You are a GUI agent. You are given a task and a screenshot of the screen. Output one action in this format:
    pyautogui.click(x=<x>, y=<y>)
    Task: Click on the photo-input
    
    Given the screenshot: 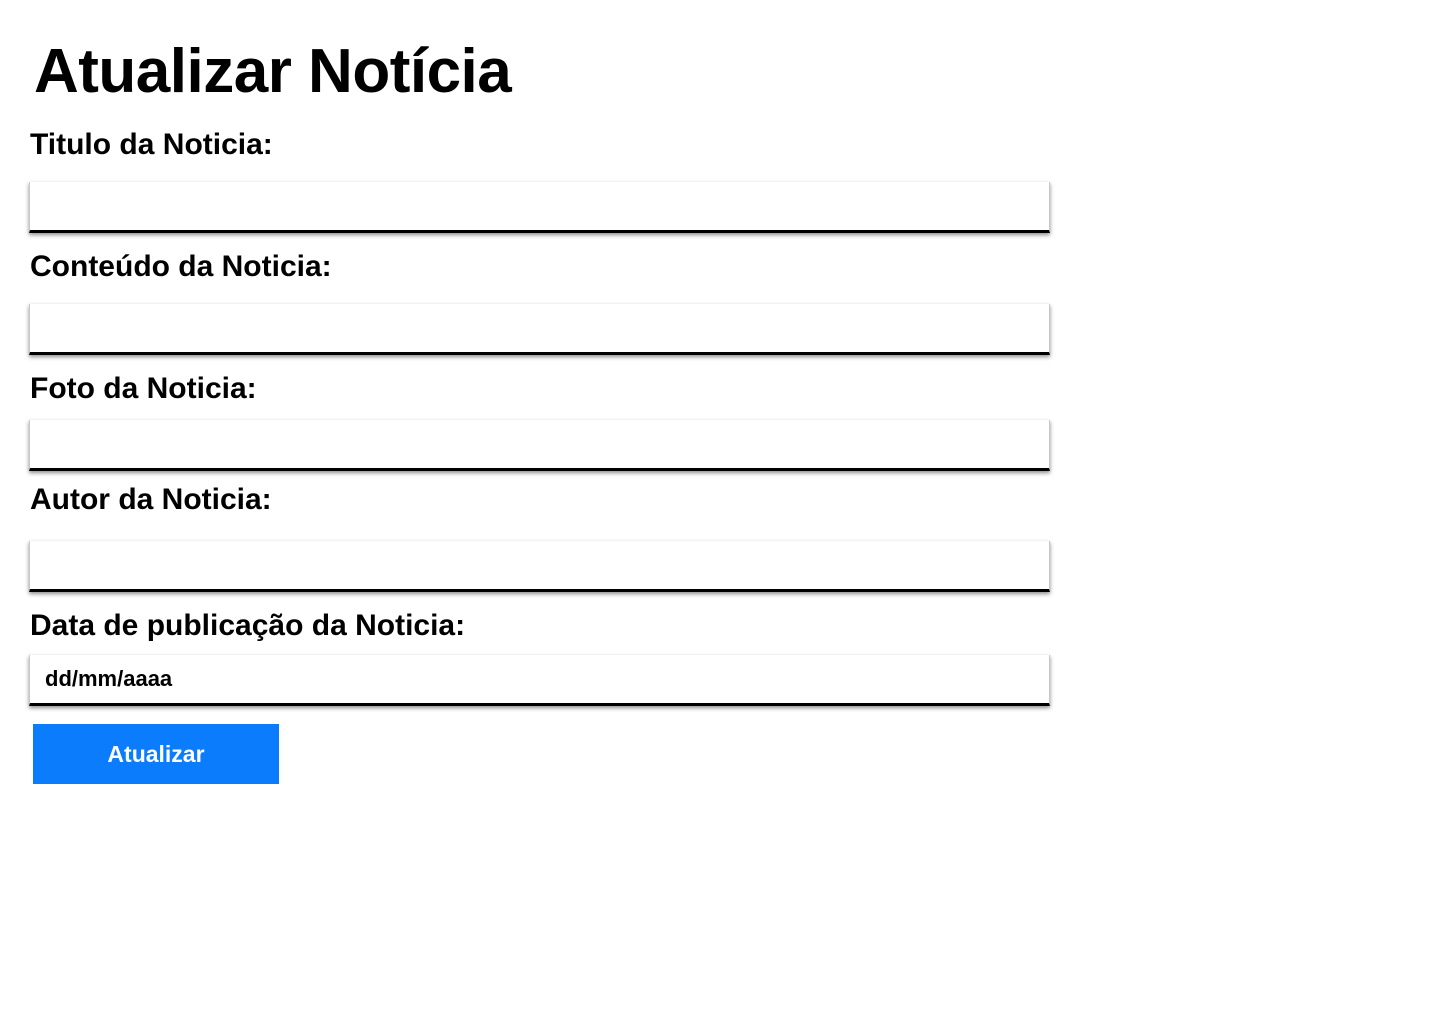 What is the action you would take?
    pyautogui.click(x=539, y=445)
    